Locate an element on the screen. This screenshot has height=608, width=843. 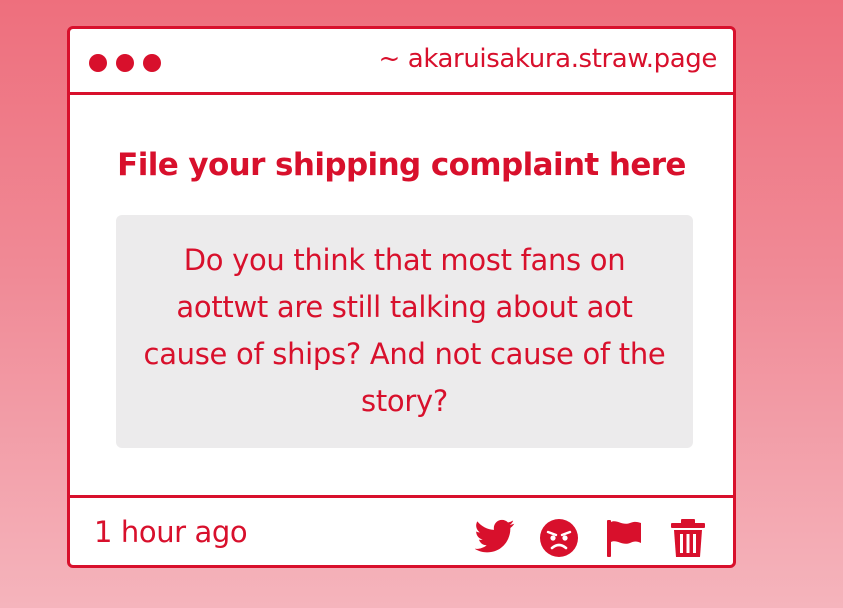
flag-icon is located at coordinates (624, 538).